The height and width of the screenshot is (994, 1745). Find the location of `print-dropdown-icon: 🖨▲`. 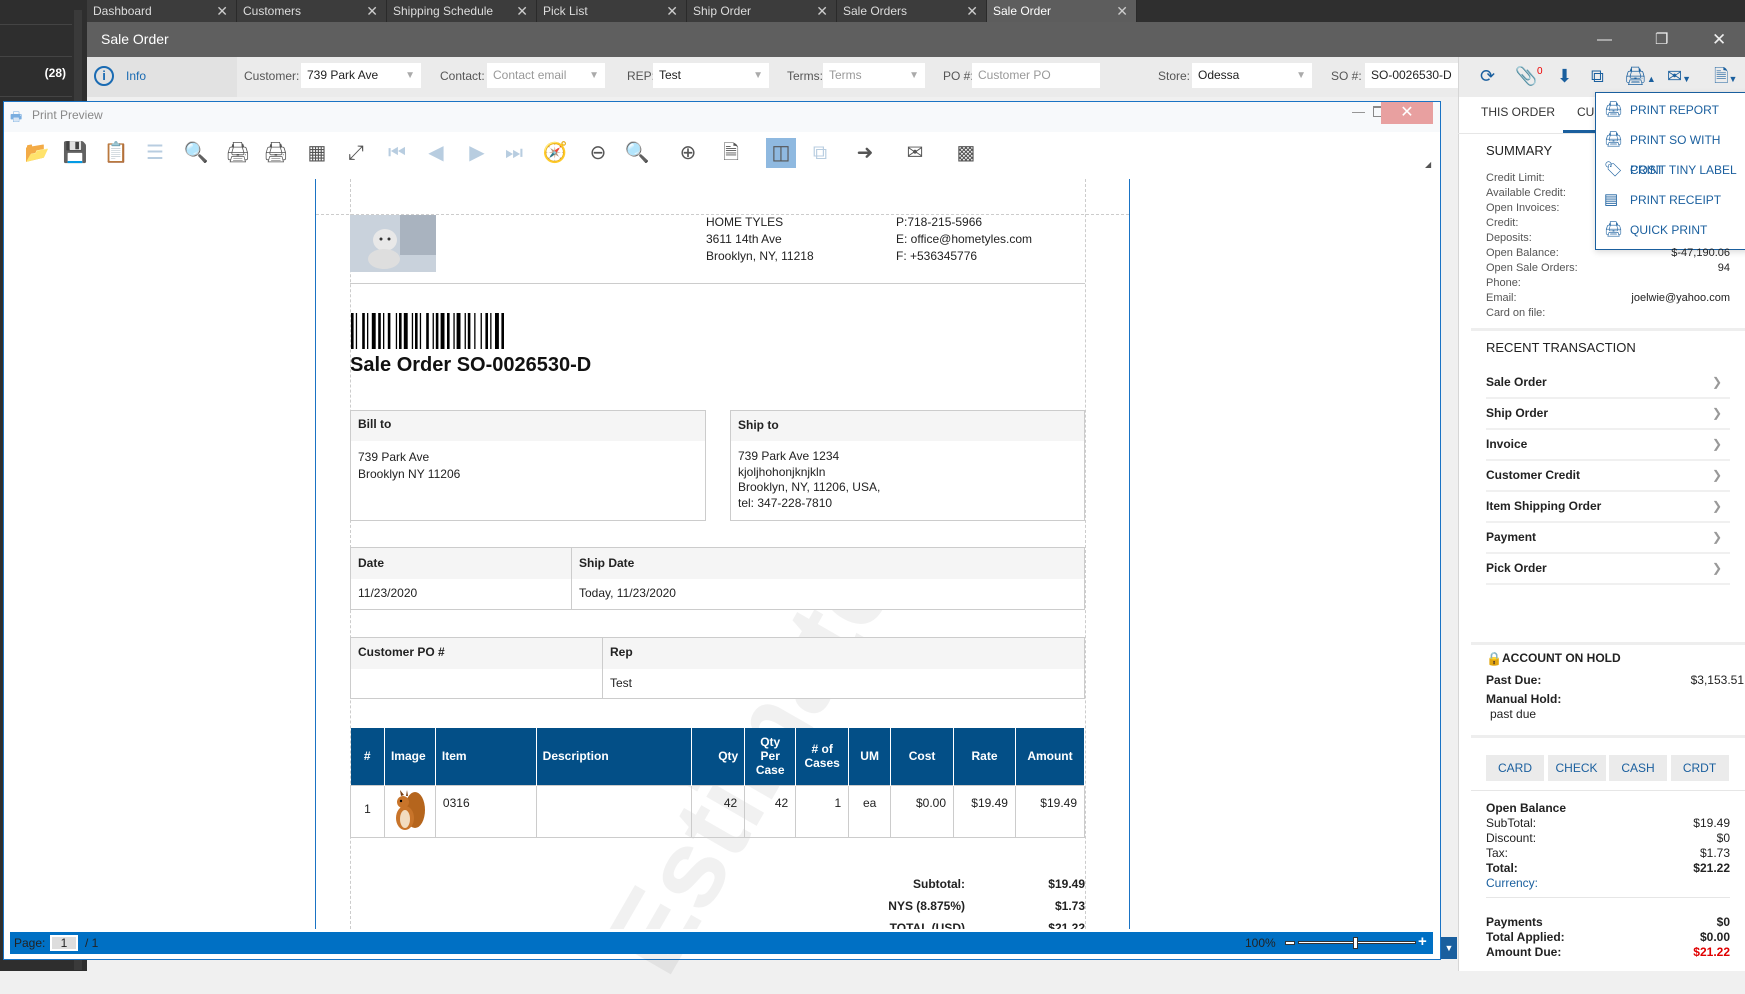

print-dropdown-icon: 🖨▲ is located at coordinates (1640, 77).